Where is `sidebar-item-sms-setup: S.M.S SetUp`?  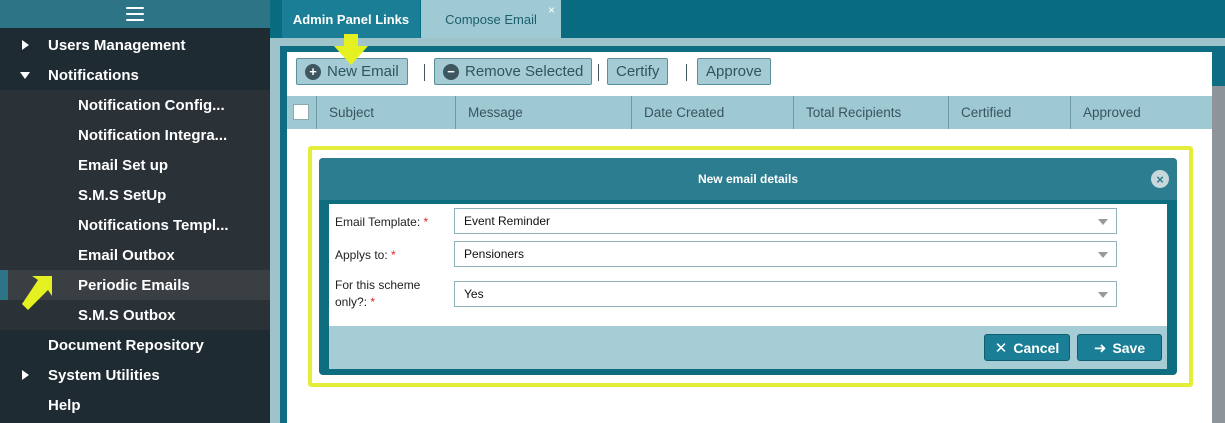
sidebar-item-sms-setup: S.M.S SetUp is located at coordinates (135, 195).